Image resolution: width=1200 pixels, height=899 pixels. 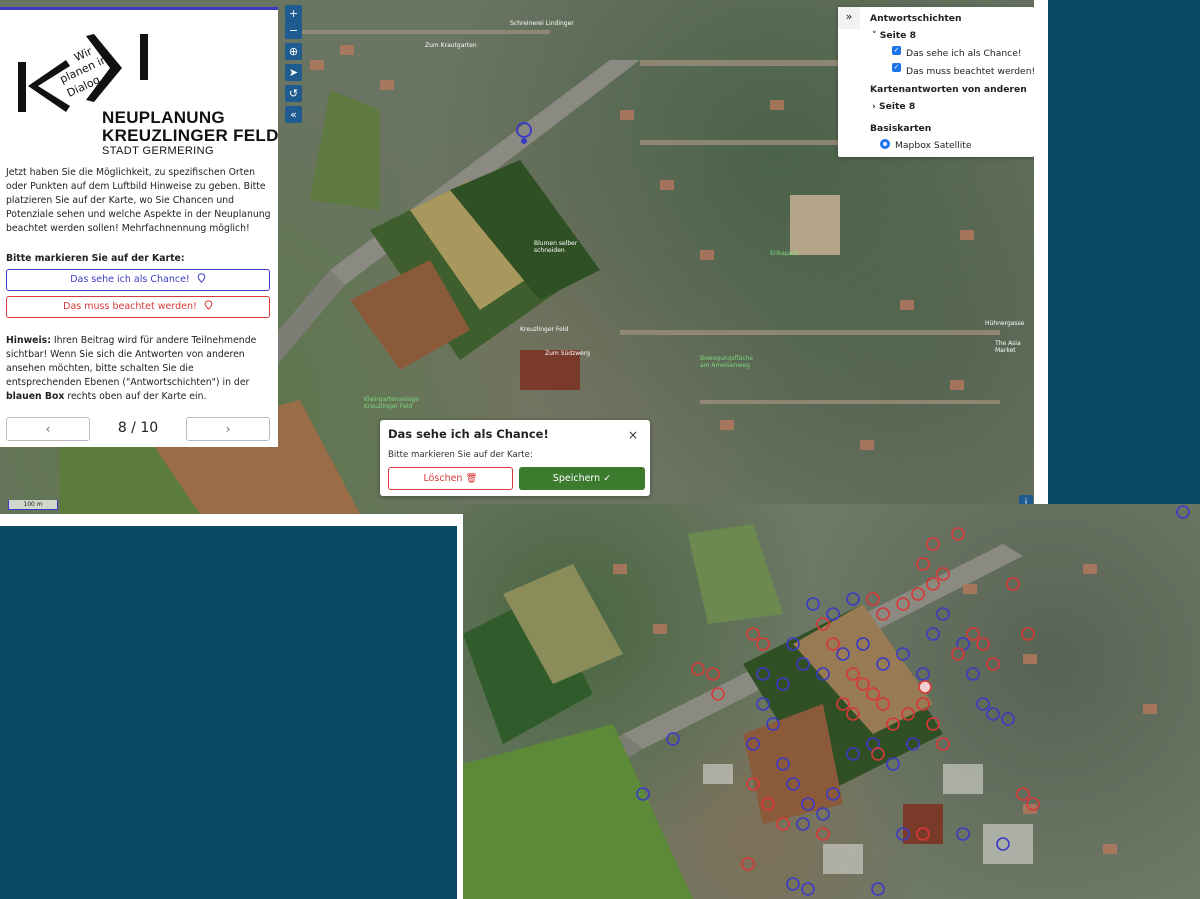 I want to click on chevron-left-icon: ‹, so click(x=48, y=429).